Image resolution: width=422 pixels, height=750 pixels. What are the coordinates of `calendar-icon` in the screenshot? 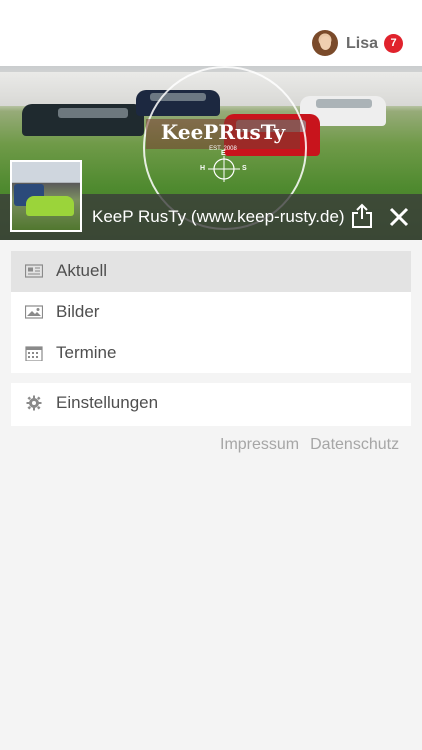 It's located at (34, 353).